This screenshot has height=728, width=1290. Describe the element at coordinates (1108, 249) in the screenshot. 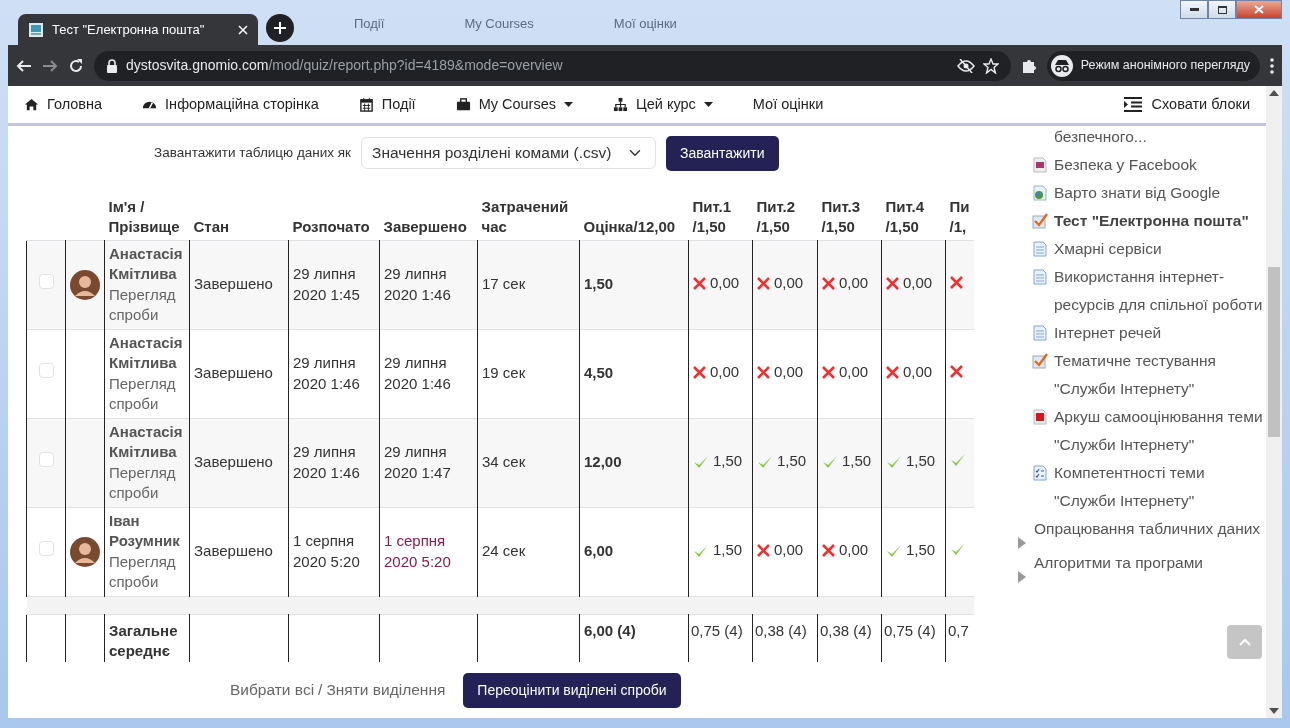

I see `activity-link: Хмарні сервіси` at that location.